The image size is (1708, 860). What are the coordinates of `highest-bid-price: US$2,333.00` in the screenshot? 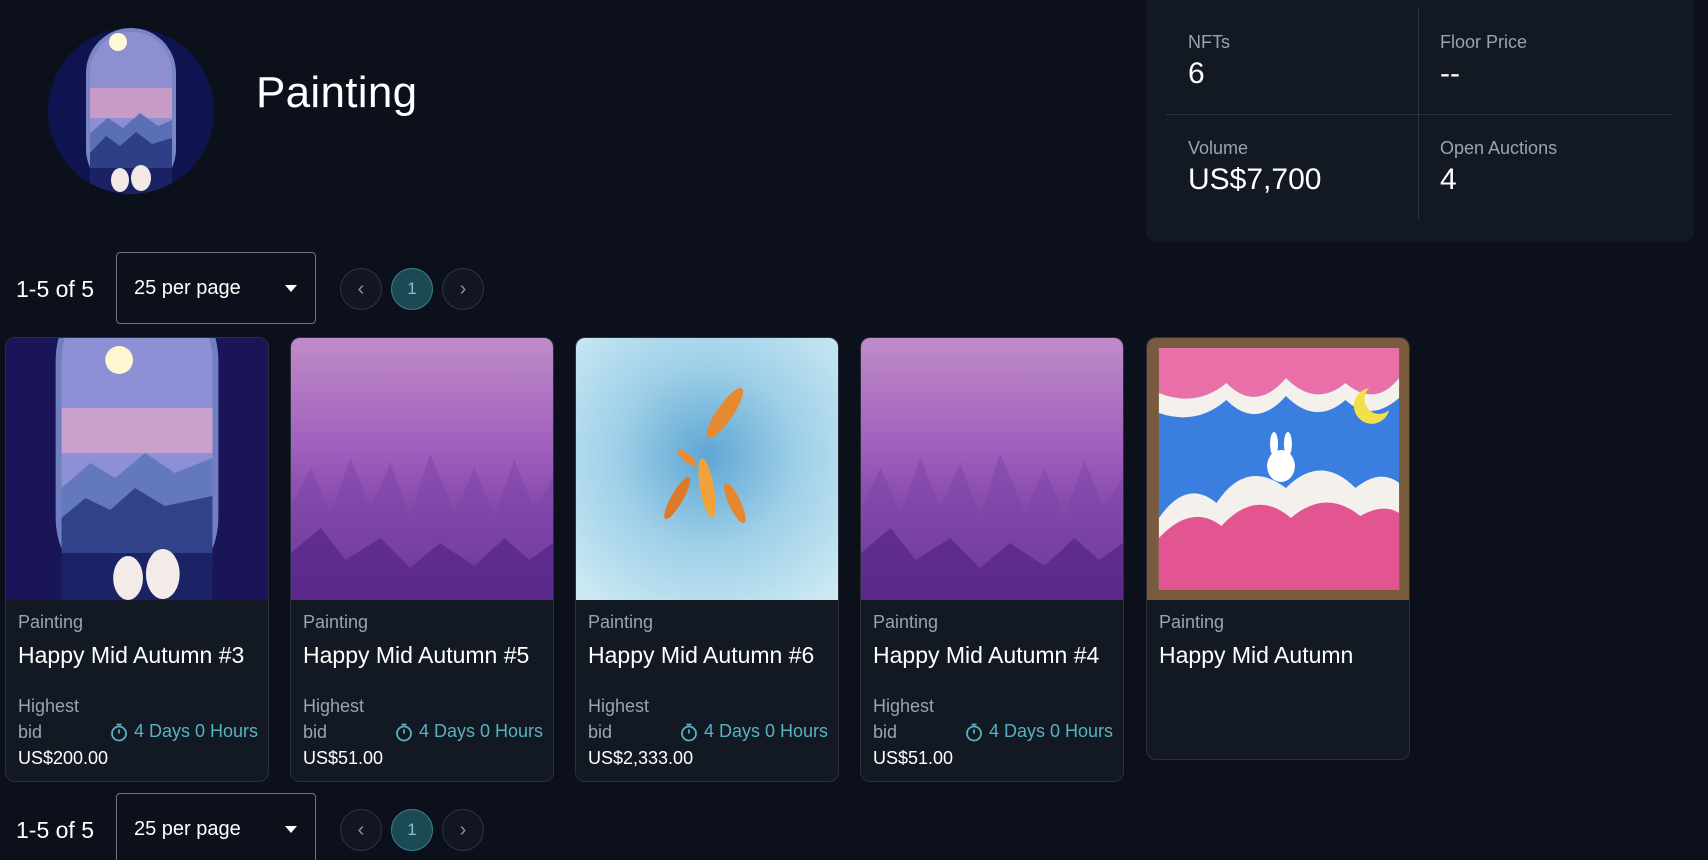 It's located at (641, 758).